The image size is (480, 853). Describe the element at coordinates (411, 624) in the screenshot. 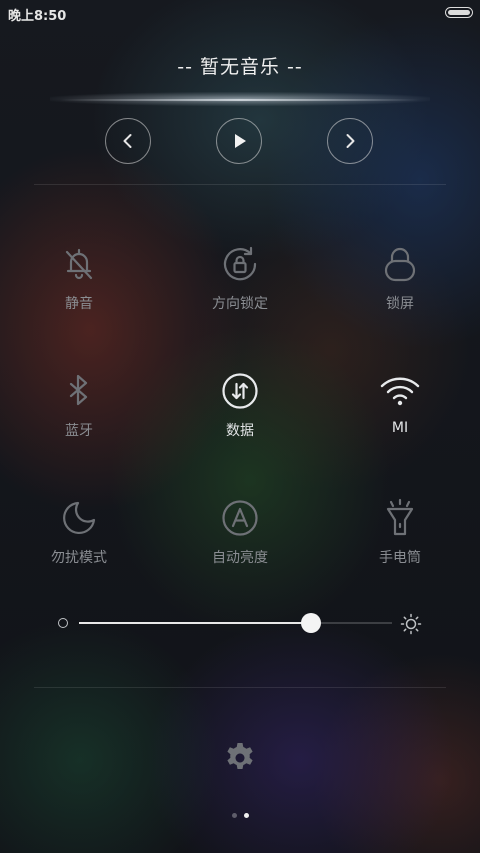

I see `sun-icon` at that location.